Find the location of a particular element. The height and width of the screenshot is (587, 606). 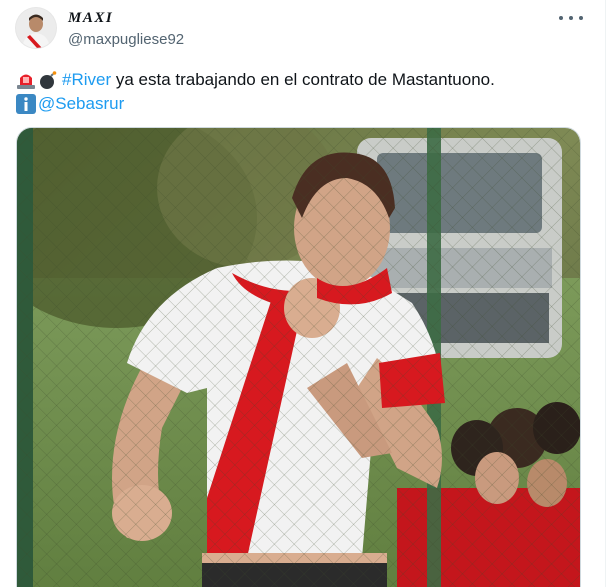

author-handle: @maxpugliese92 is located at coordinates (126, 39).